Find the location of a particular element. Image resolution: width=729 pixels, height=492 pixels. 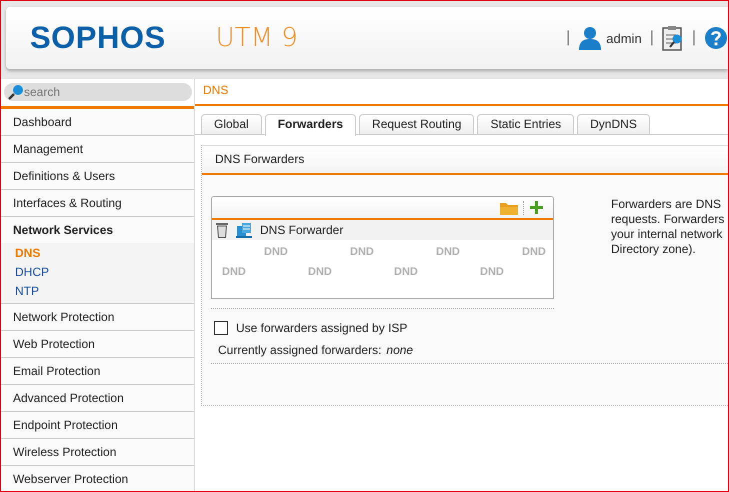

sidebar-item: Email Protection is located at coordinates (97, 371).